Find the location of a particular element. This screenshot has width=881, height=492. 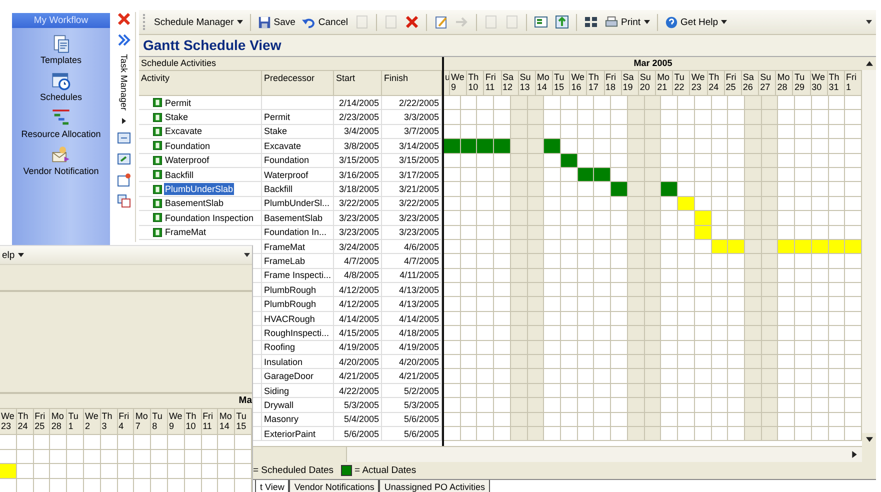

vertical-scrollbar is located at coordinates (869, 251).